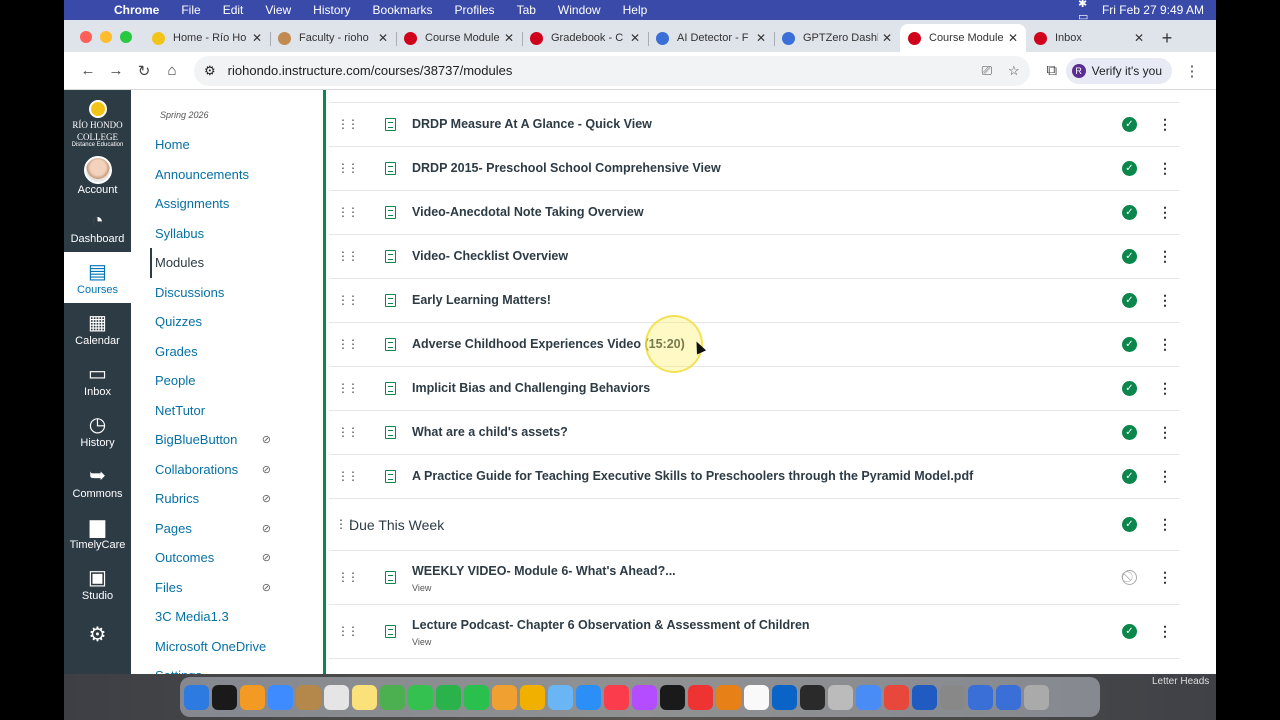 This screenshot has width=1280, height=720. Describe the element at coordinates (754, 257) in the screenshot. I see `module-item-row: ⋮⋮ Video- Checklist Overview ✓ ⋮` at that location.